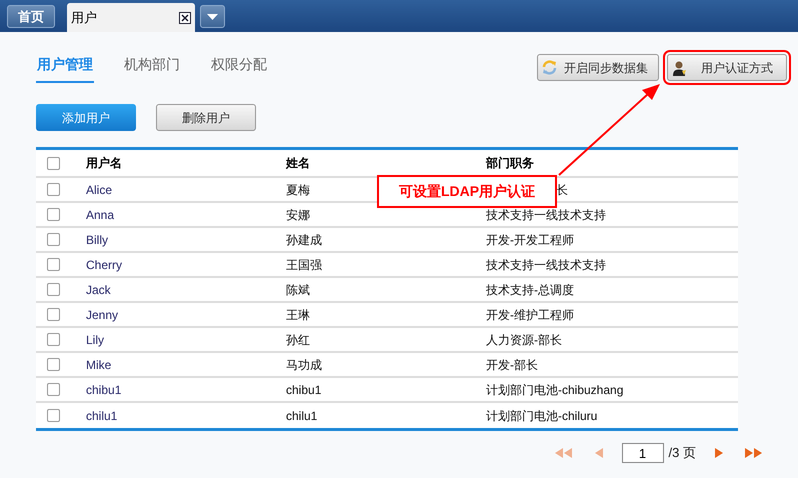  I want to click on table-cell: 计划部门电池-chiluru, so click(542, 415).